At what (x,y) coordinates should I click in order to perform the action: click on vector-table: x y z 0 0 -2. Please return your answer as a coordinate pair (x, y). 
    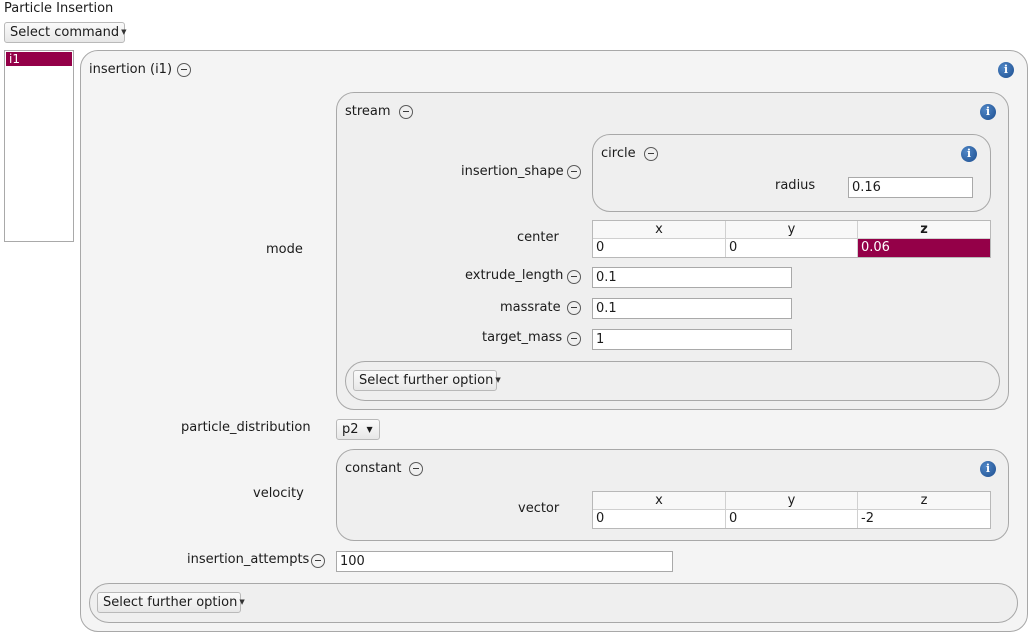
    Looking at the image, I should click on (791, 510).